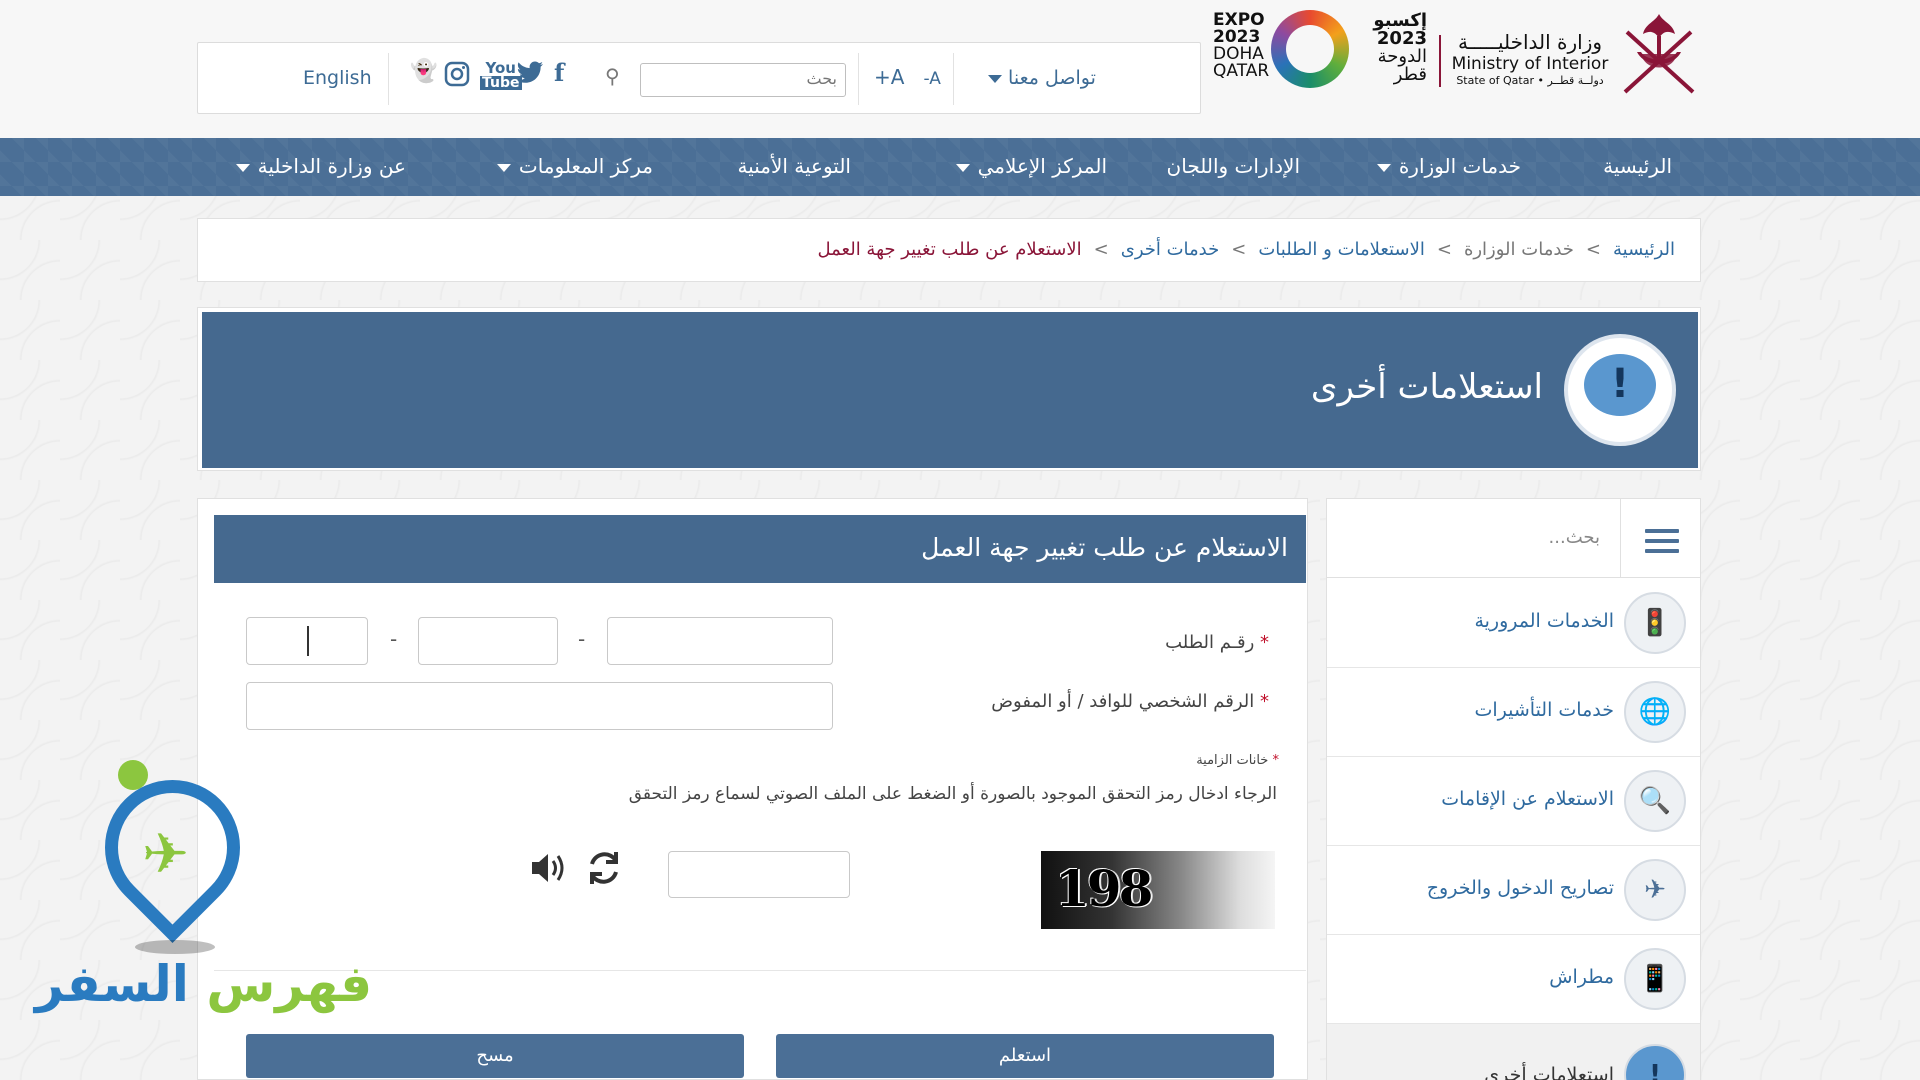  What do you see at coordinates (1544, 710) in the screenshot?
I see `sidebar-item-label: خدمات التأشيرات` at bounding box center [1544, 710].